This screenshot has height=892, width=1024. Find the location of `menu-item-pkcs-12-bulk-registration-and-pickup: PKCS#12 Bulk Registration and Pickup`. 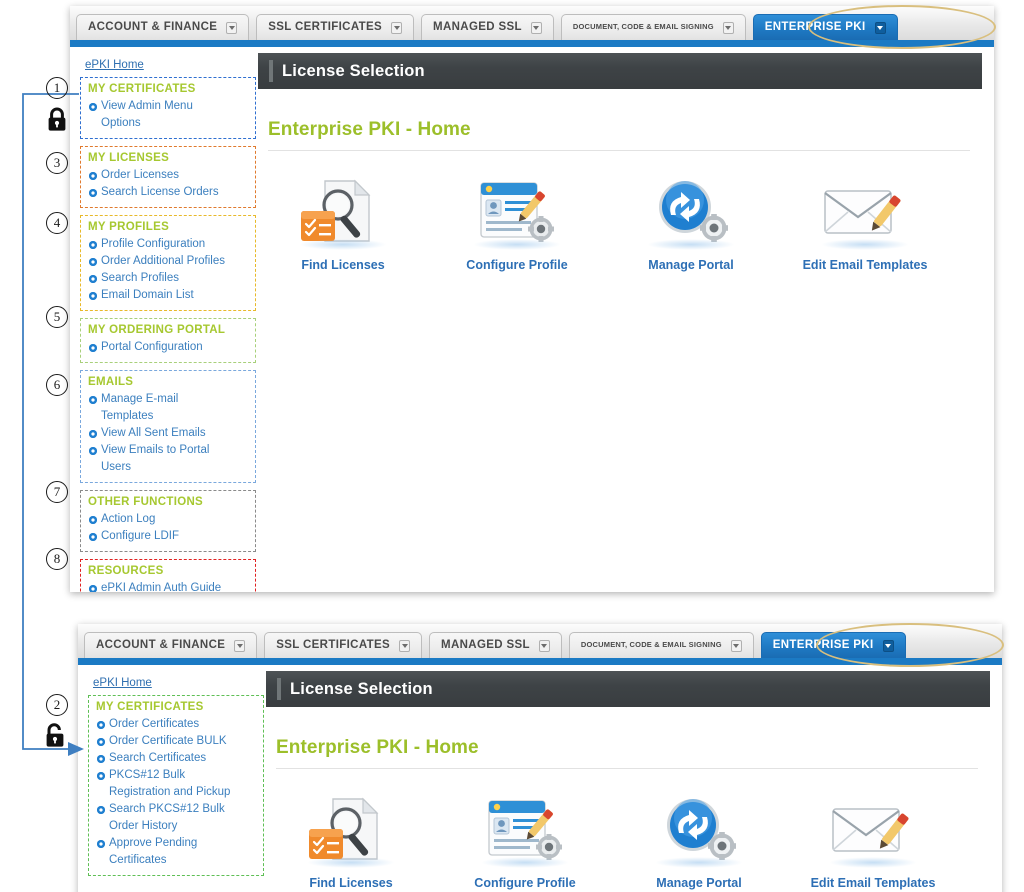

menu-item-pkcs-12-bulk-registration-and-pickup: PKCS#12 Bulk Registration and Pickup is located at coordinates (176, 784).